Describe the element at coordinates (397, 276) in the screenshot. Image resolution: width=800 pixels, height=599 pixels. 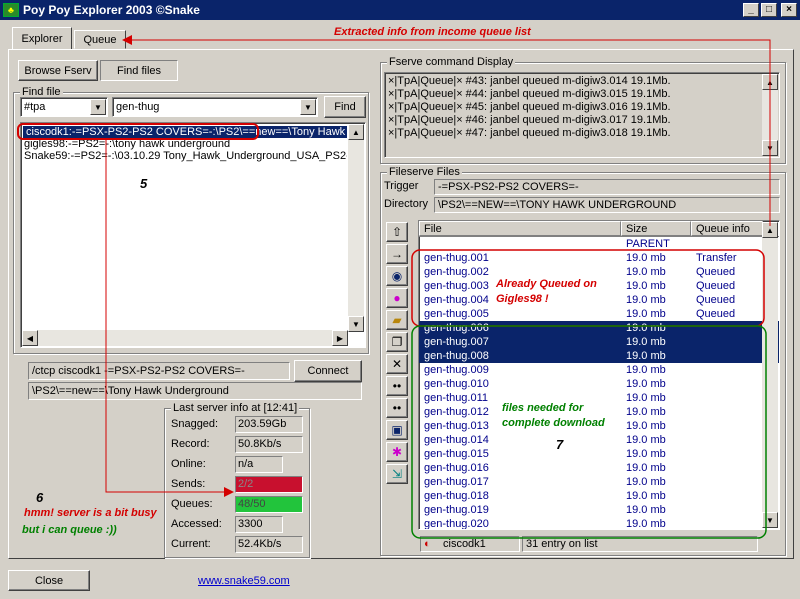
I see `eye-icon: ◉` at that location.